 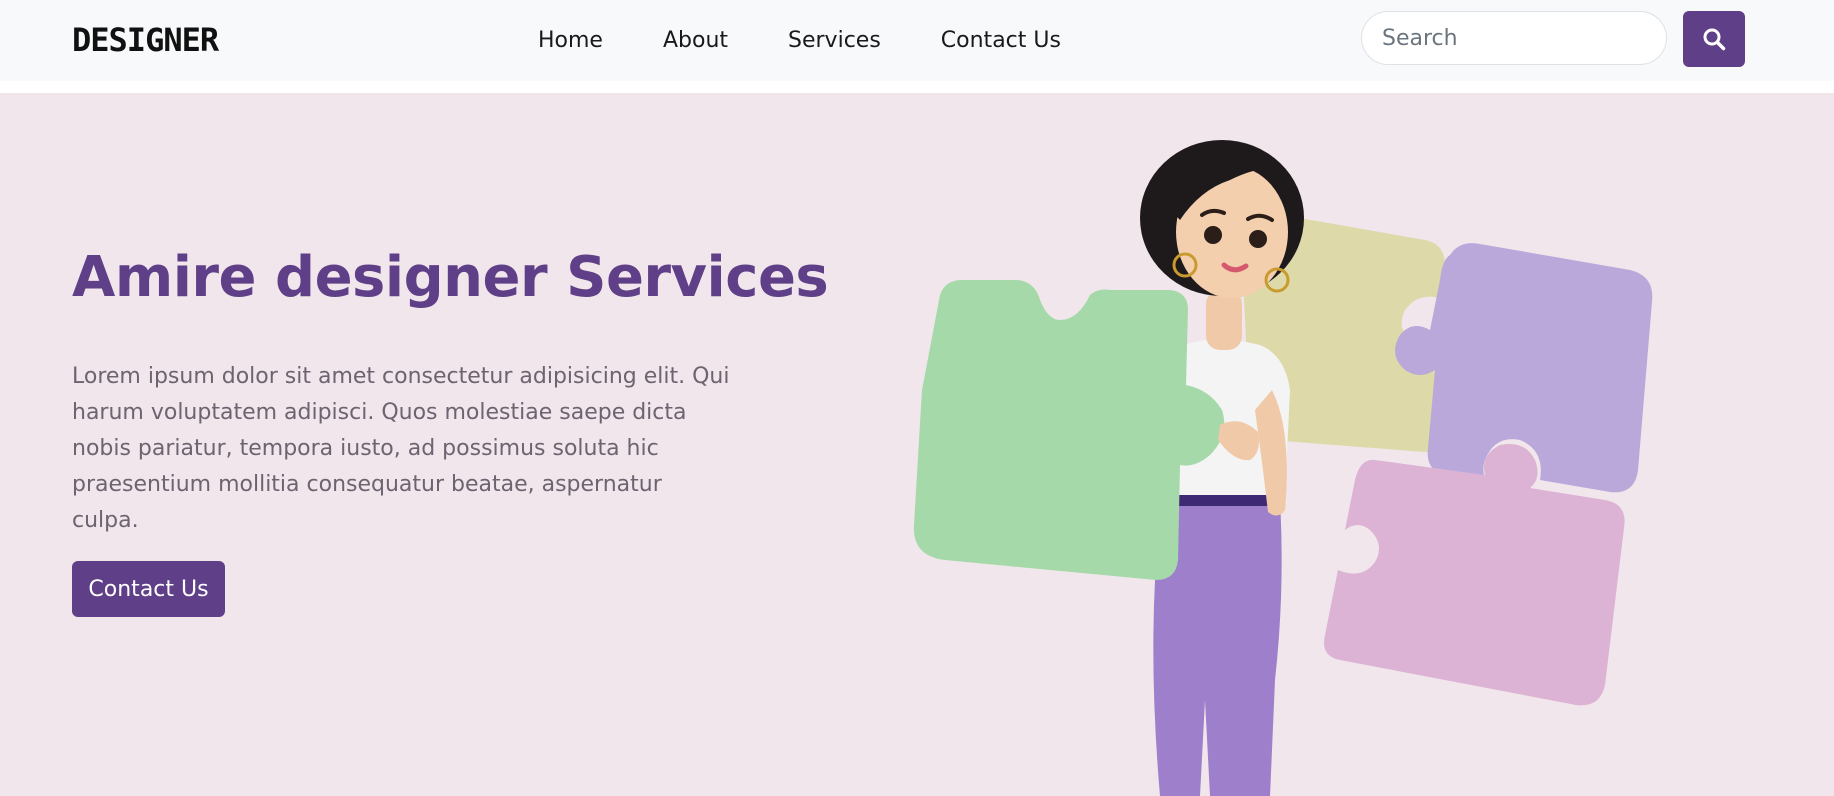 I want to click on navbar: DESIGNER Home About Services Contact Us, so click(x=917, y=40).